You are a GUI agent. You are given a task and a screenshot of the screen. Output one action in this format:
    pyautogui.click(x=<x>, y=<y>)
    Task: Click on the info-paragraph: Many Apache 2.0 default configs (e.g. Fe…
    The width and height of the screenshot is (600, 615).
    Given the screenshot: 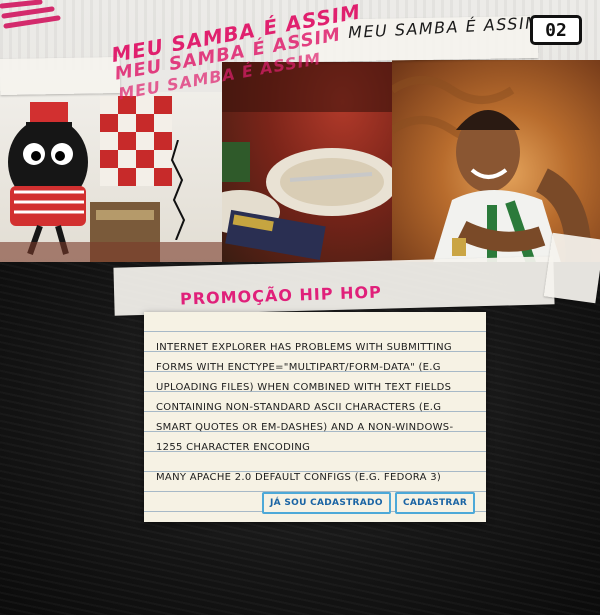 What is the action you would take?
    pyautogui.click(x=299, y=477)
    